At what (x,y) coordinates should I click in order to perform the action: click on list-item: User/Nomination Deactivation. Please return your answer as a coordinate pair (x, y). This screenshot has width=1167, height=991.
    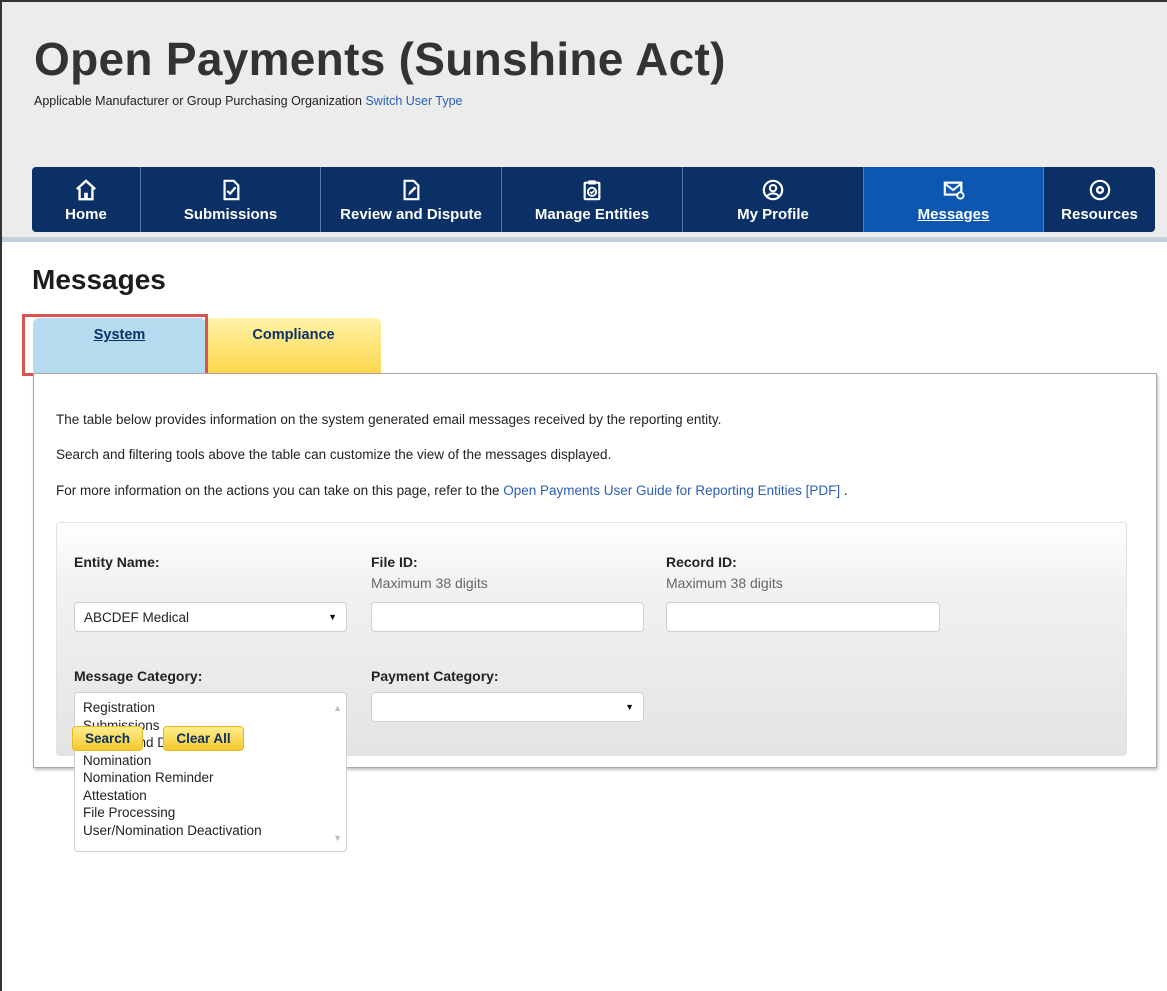
    Looking at the image, I should click on (214, 831).